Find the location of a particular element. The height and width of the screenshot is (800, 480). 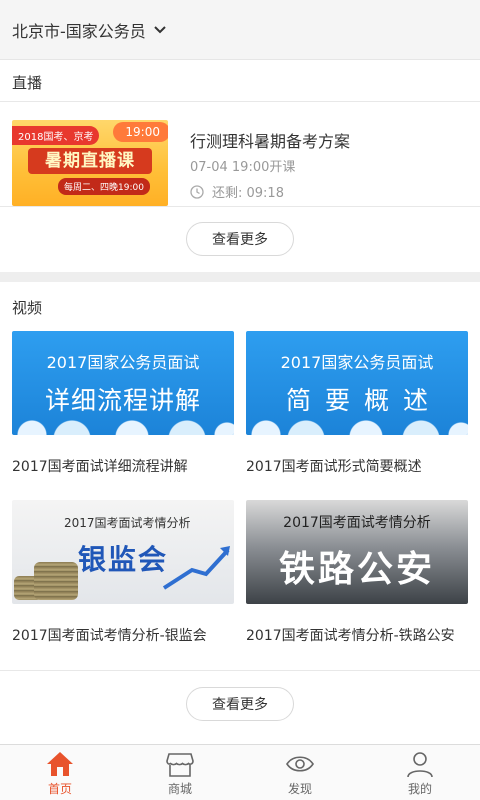

section-title-live: 直播 is located at coordinates (27, 83).